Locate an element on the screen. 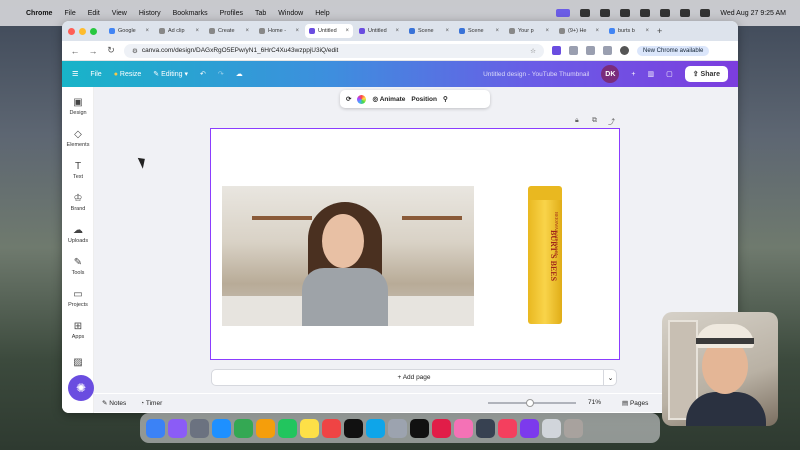  lock-icon: 🔒︎ is located at coordinates (577, 121).